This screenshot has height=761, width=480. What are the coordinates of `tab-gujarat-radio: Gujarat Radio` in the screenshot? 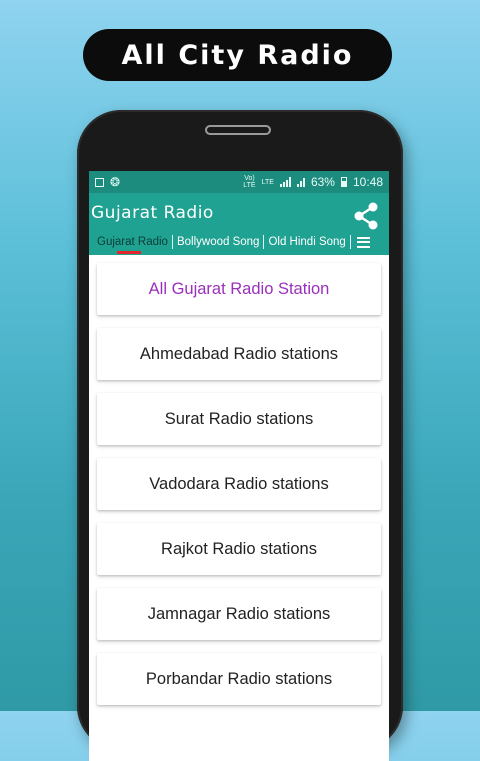 It's located at (132, 242).